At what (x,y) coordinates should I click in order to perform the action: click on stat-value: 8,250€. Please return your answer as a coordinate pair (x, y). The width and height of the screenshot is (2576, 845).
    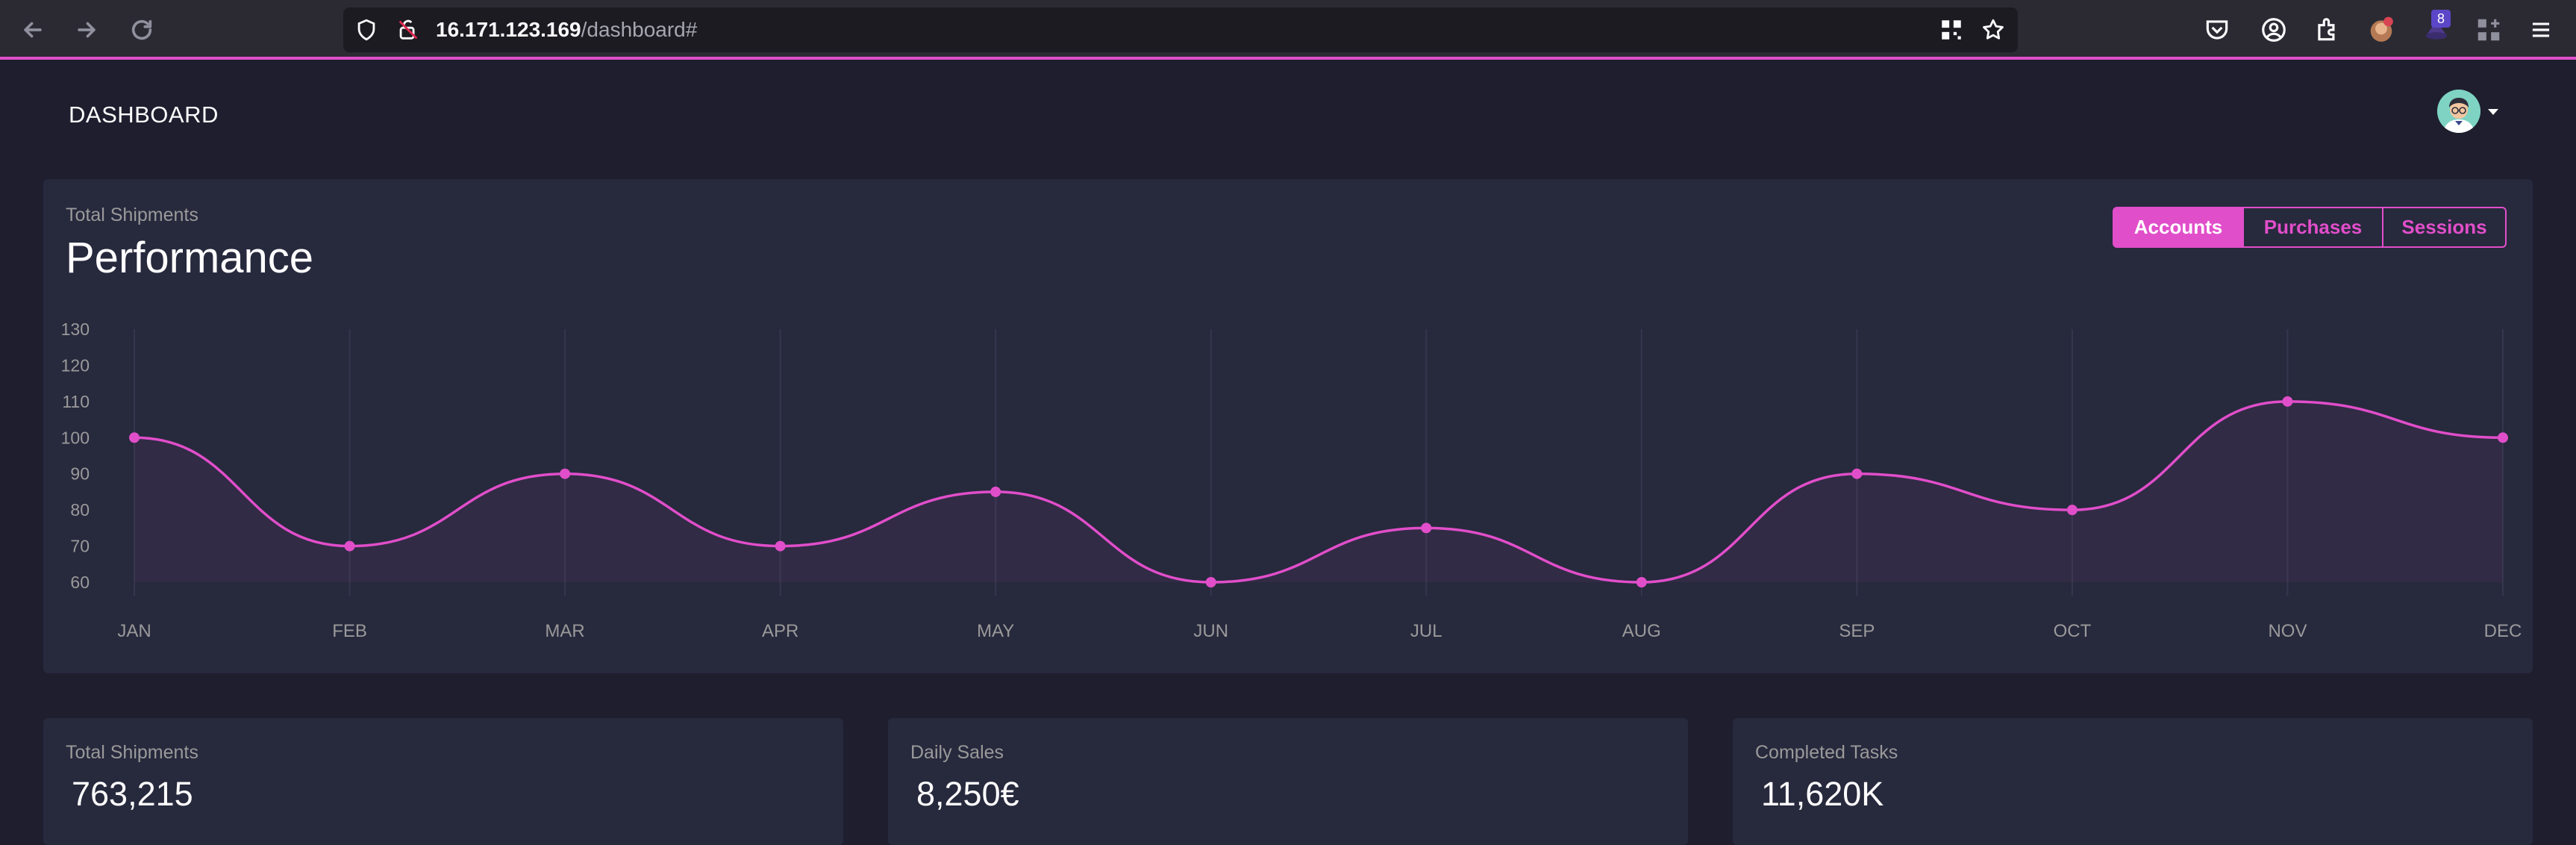
    Looking at the image, I should click on (967, 794).